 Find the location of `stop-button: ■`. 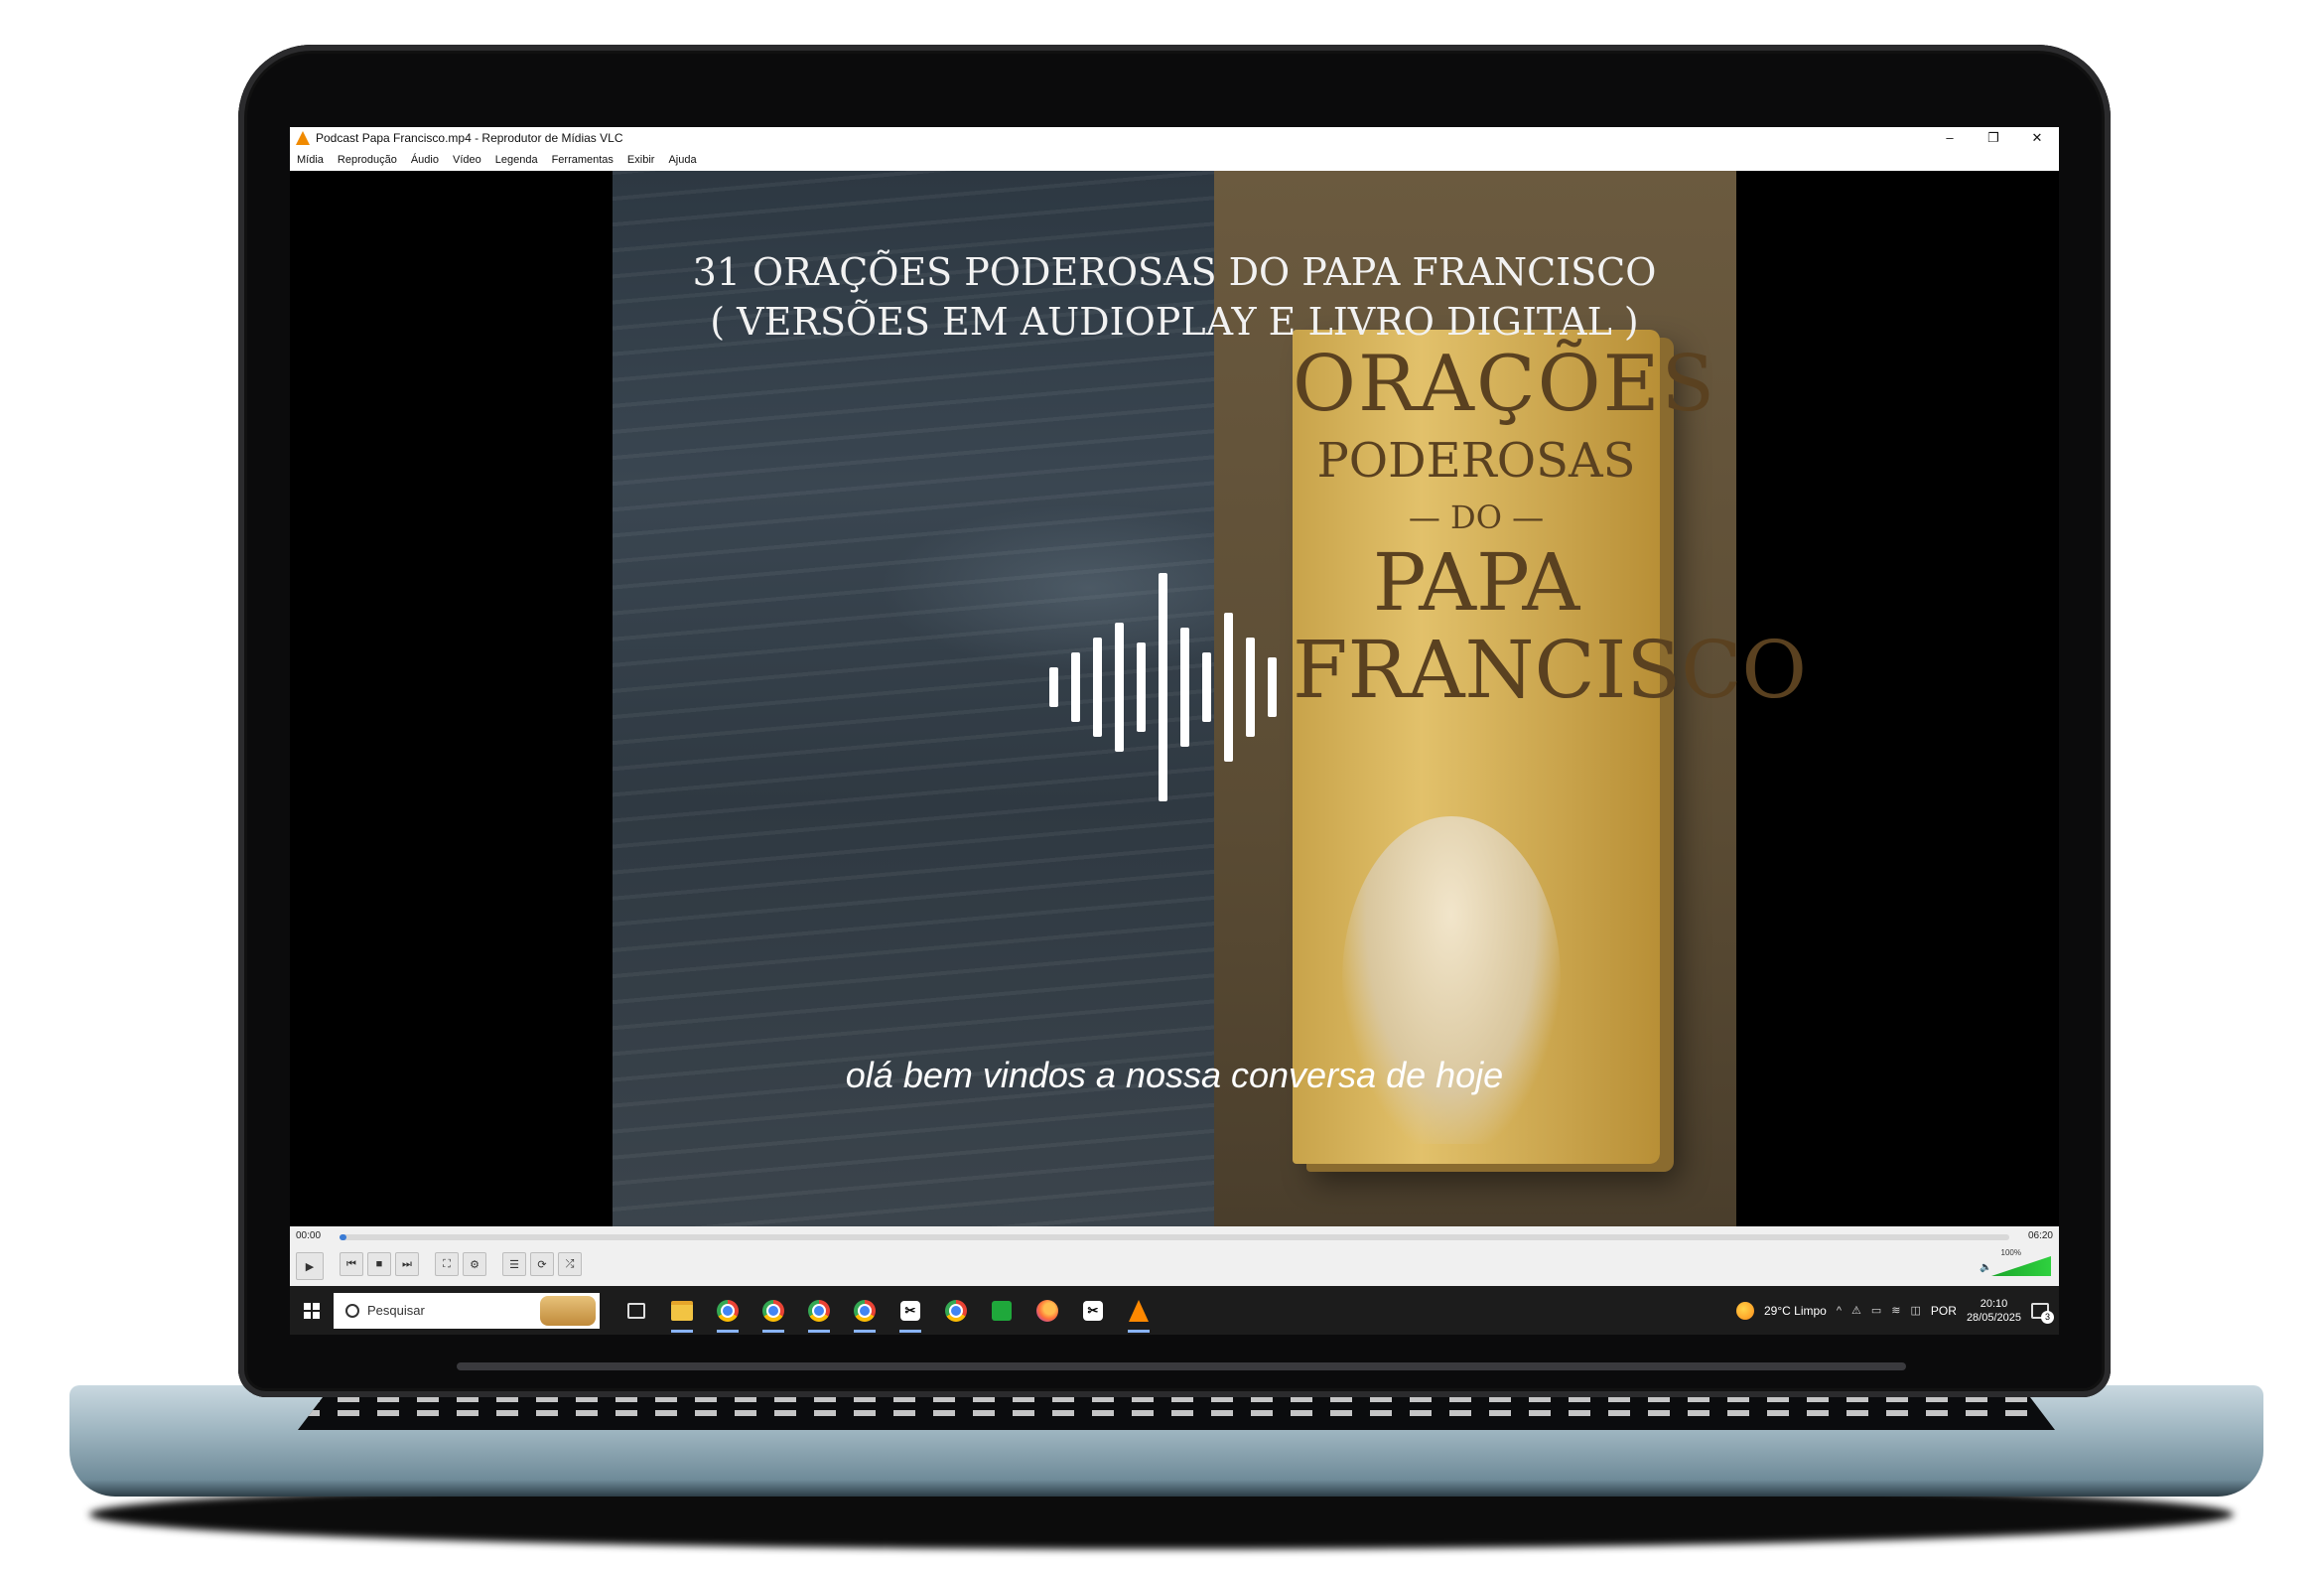

stop-button: ■ is located at coordinates (379, 1264).